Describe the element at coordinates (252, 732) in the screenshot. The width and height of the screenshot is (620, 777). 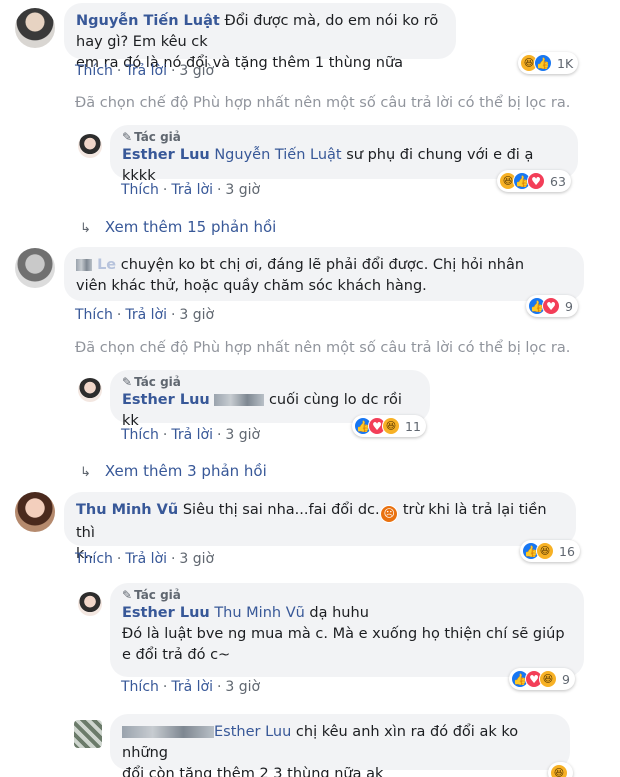
I see `tagged-user: Esther Luu` at that location.